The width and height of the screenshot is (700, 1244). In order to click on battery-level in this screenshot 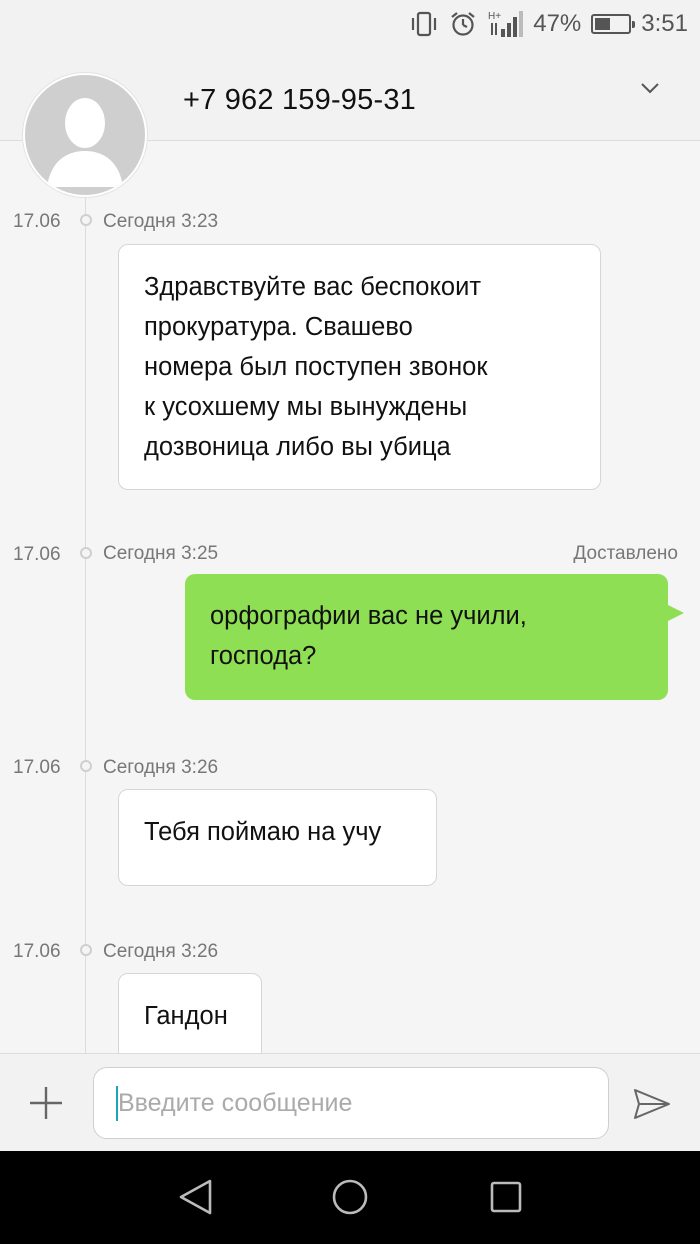, I will do `click(603, 24)`.